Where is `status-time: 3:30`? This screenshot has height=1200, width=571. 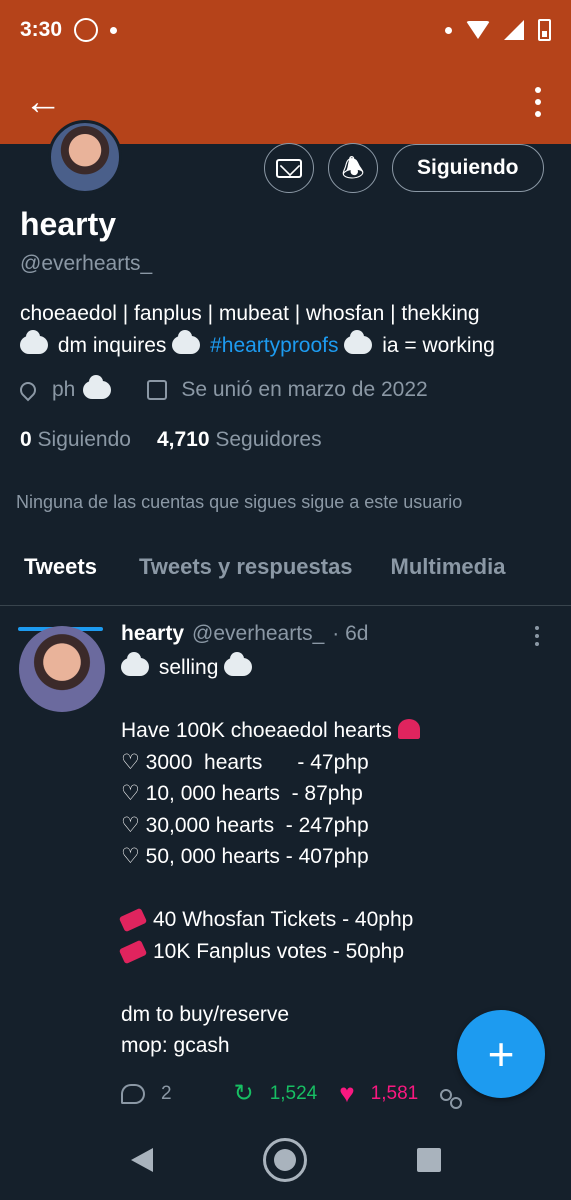
status-time: 3:30 is located at coordinates (41, 29).